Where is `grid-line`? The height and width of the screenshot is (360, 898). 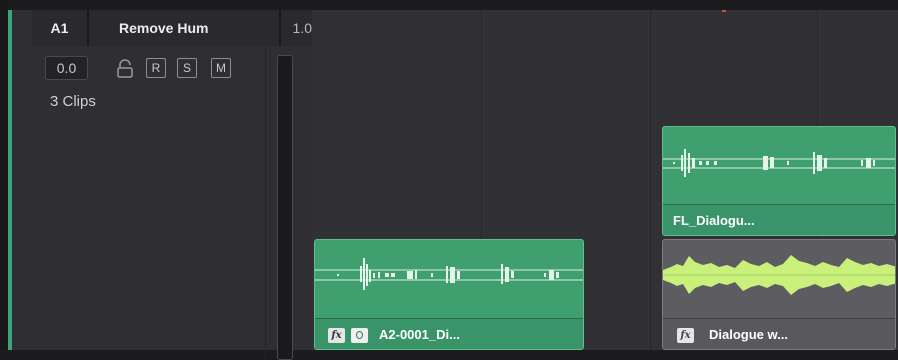 grid-line is located at coordinates (650, 180).